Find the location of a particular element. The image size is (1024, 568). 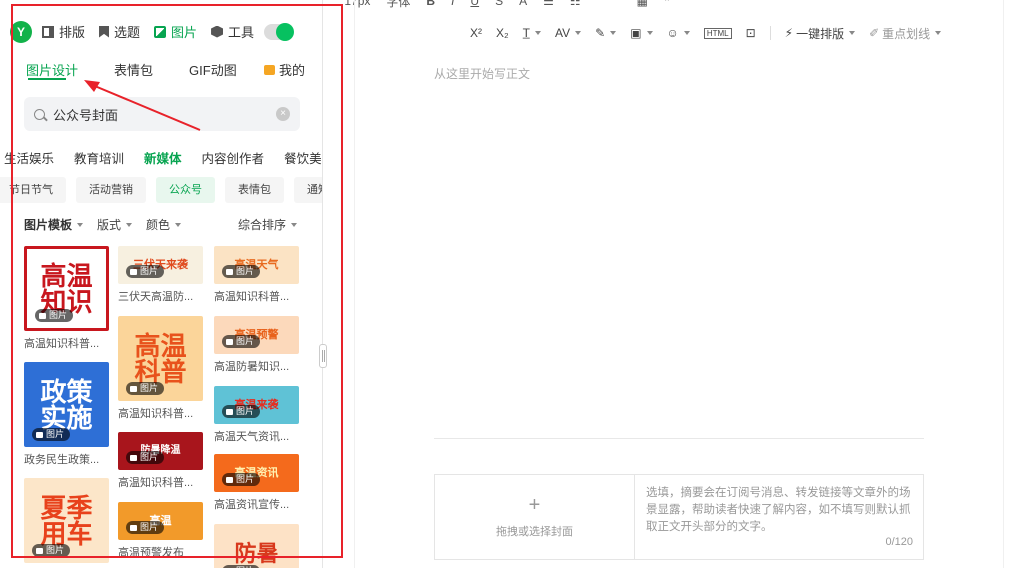

subtab-mine: 我的 is located at coordinates (284, 69).